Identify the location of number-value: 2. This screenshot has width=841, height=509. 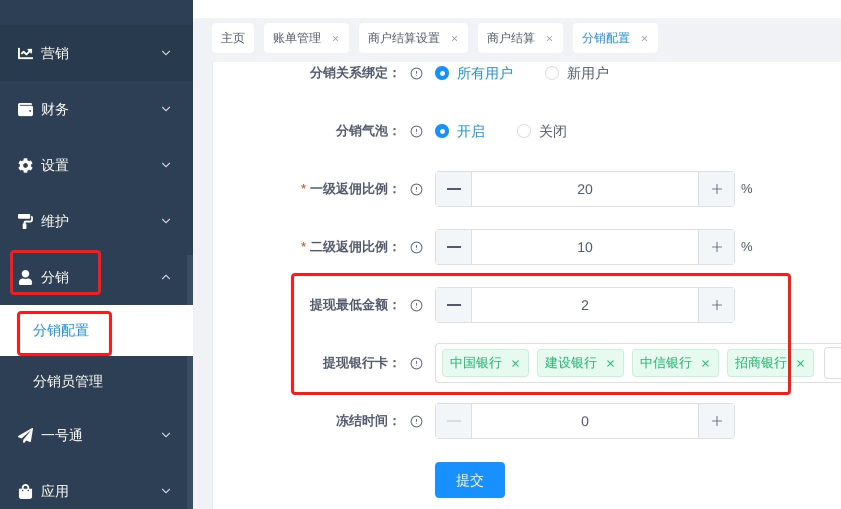
(585, 305).